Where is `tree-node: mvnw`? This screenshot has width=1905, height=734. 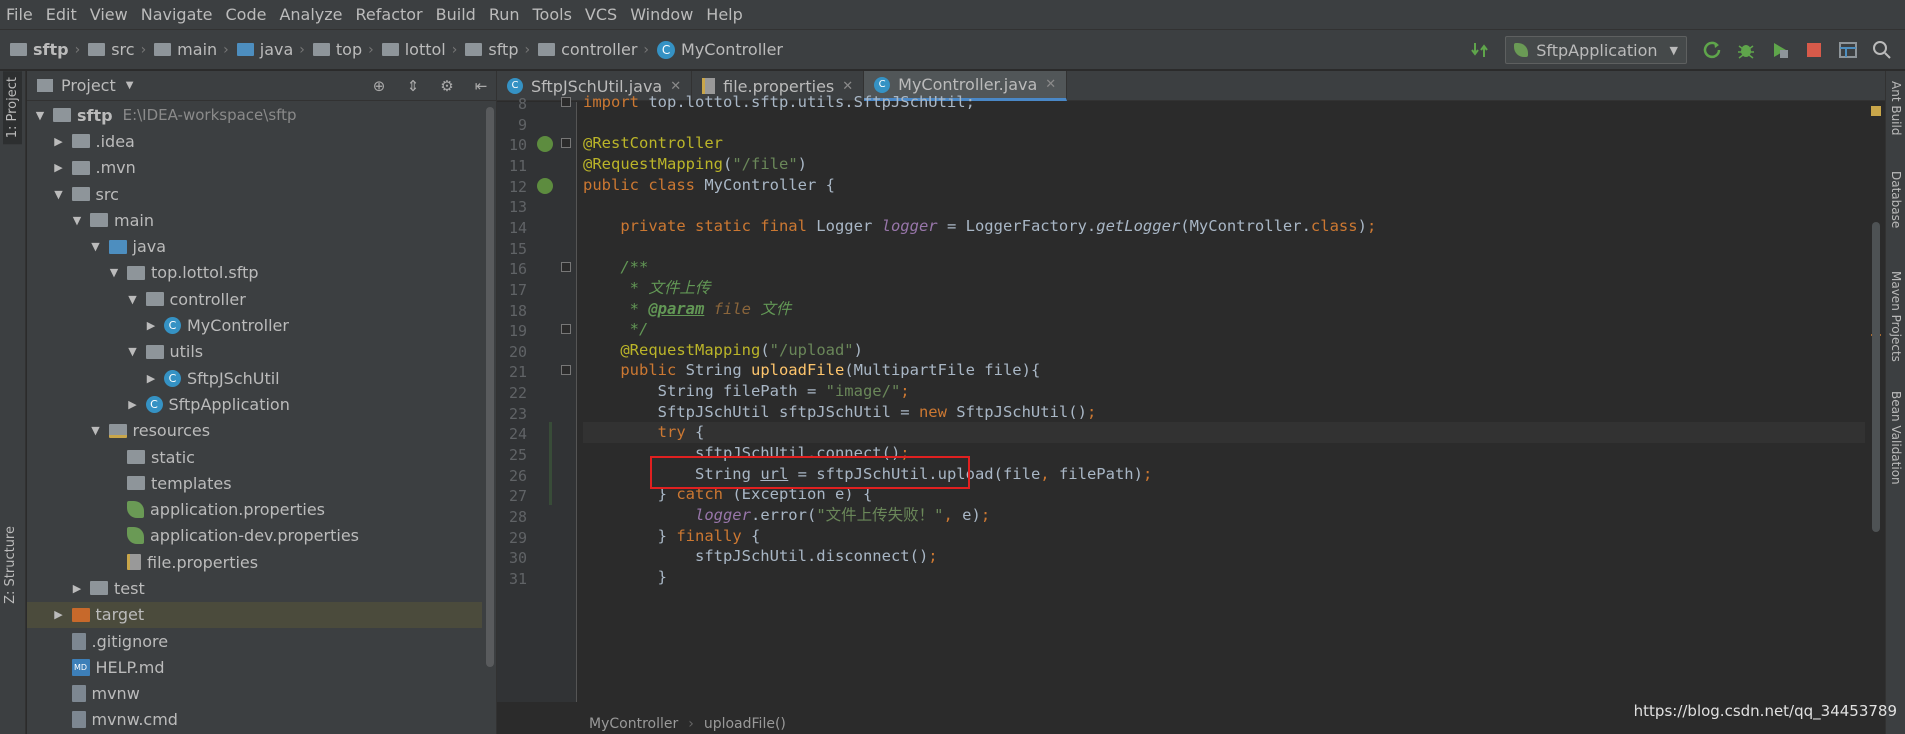 tree-node: mvnw is located at coordinates (254, 694).